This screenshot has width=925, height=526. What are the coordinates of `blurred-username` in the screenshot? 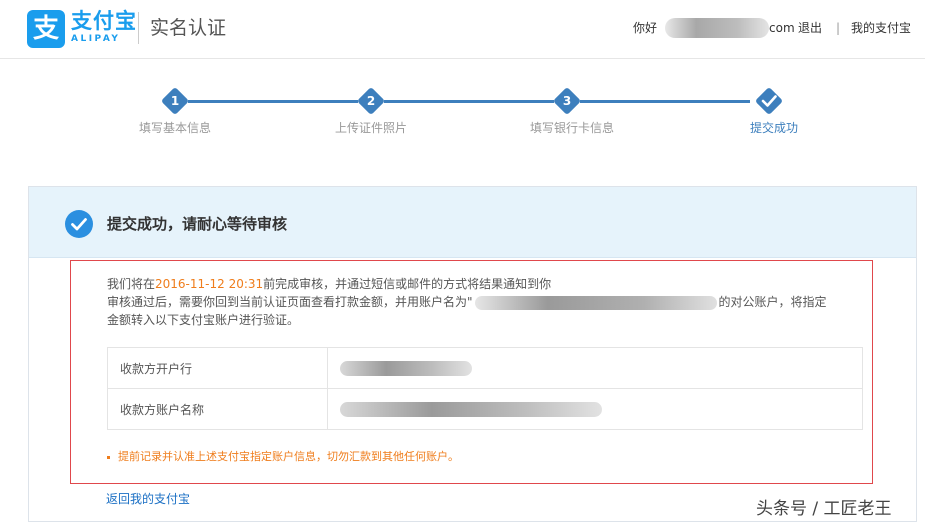 It's located at (717, 28).